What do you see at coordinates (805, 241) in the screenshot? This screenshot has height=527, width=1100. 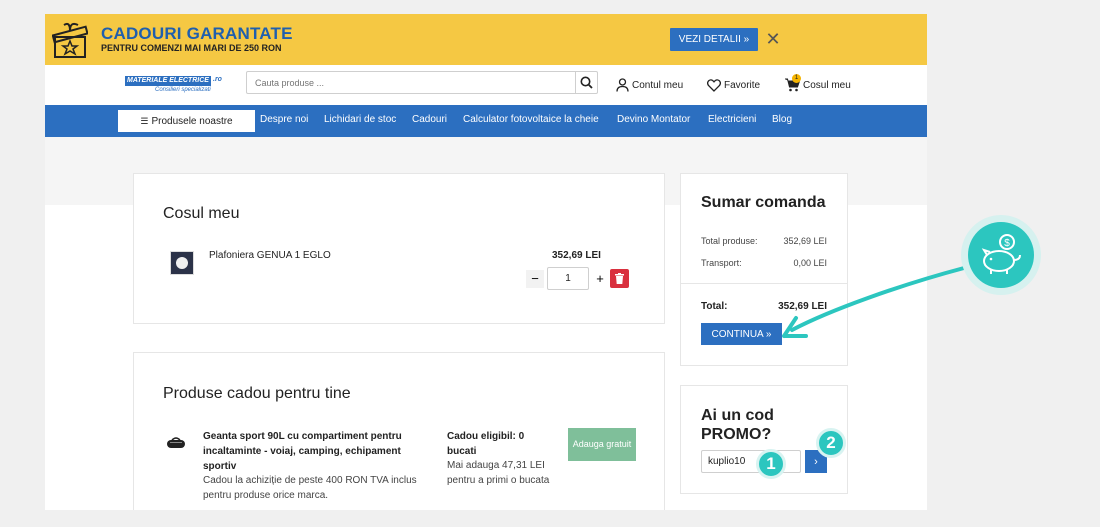 I see `summary-products-value: 352,69 LEI` at bounding box center [805, 241].